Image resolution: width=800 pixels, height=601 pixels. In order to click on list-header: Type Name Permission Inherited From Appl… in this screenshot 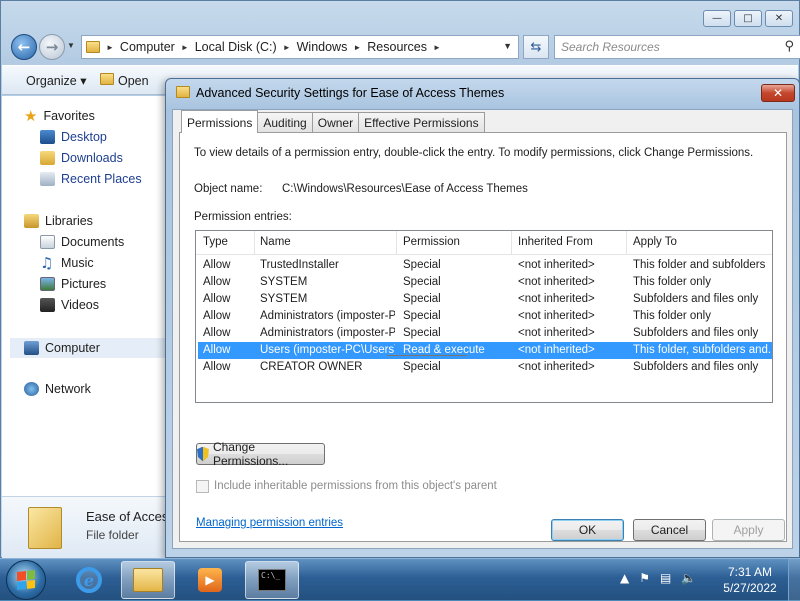, I will do `click(484, 243)`.